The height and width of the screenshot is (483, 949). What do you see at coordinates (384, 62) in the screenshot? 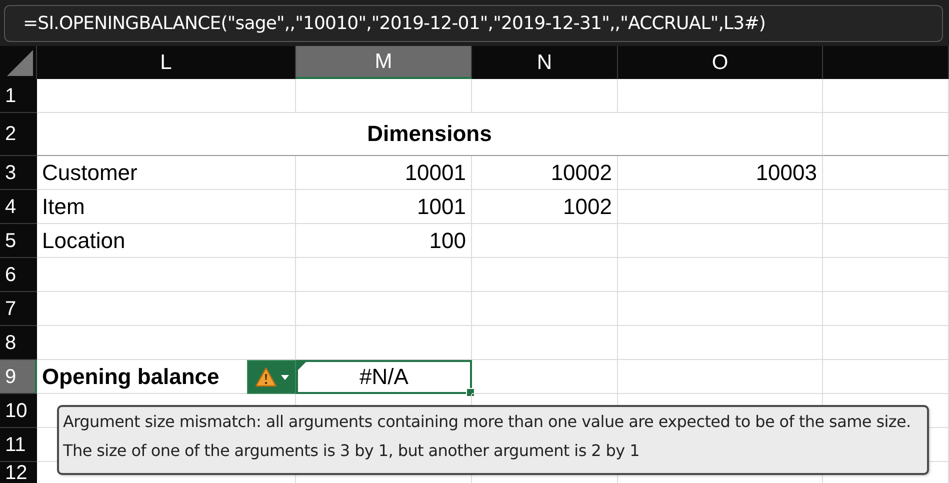
I see `column-header: M` at bounding box center [384, 62].